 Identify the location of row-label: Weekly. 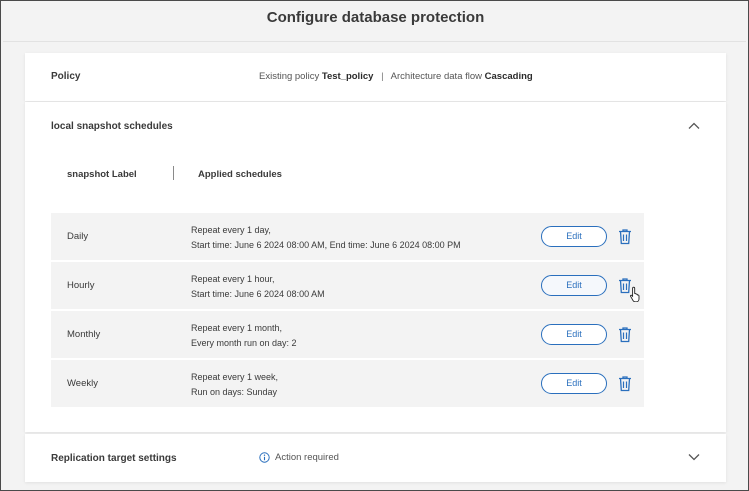
(82, 383).